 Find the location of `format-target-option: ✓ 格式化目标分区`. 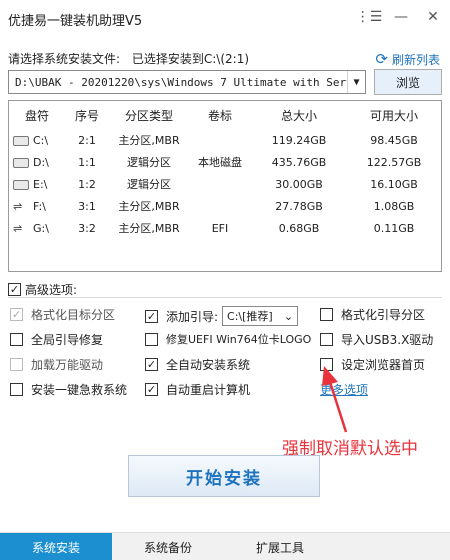

format-target-option: ✓ 格式化目标分区 is located at coordinates (62, 314).